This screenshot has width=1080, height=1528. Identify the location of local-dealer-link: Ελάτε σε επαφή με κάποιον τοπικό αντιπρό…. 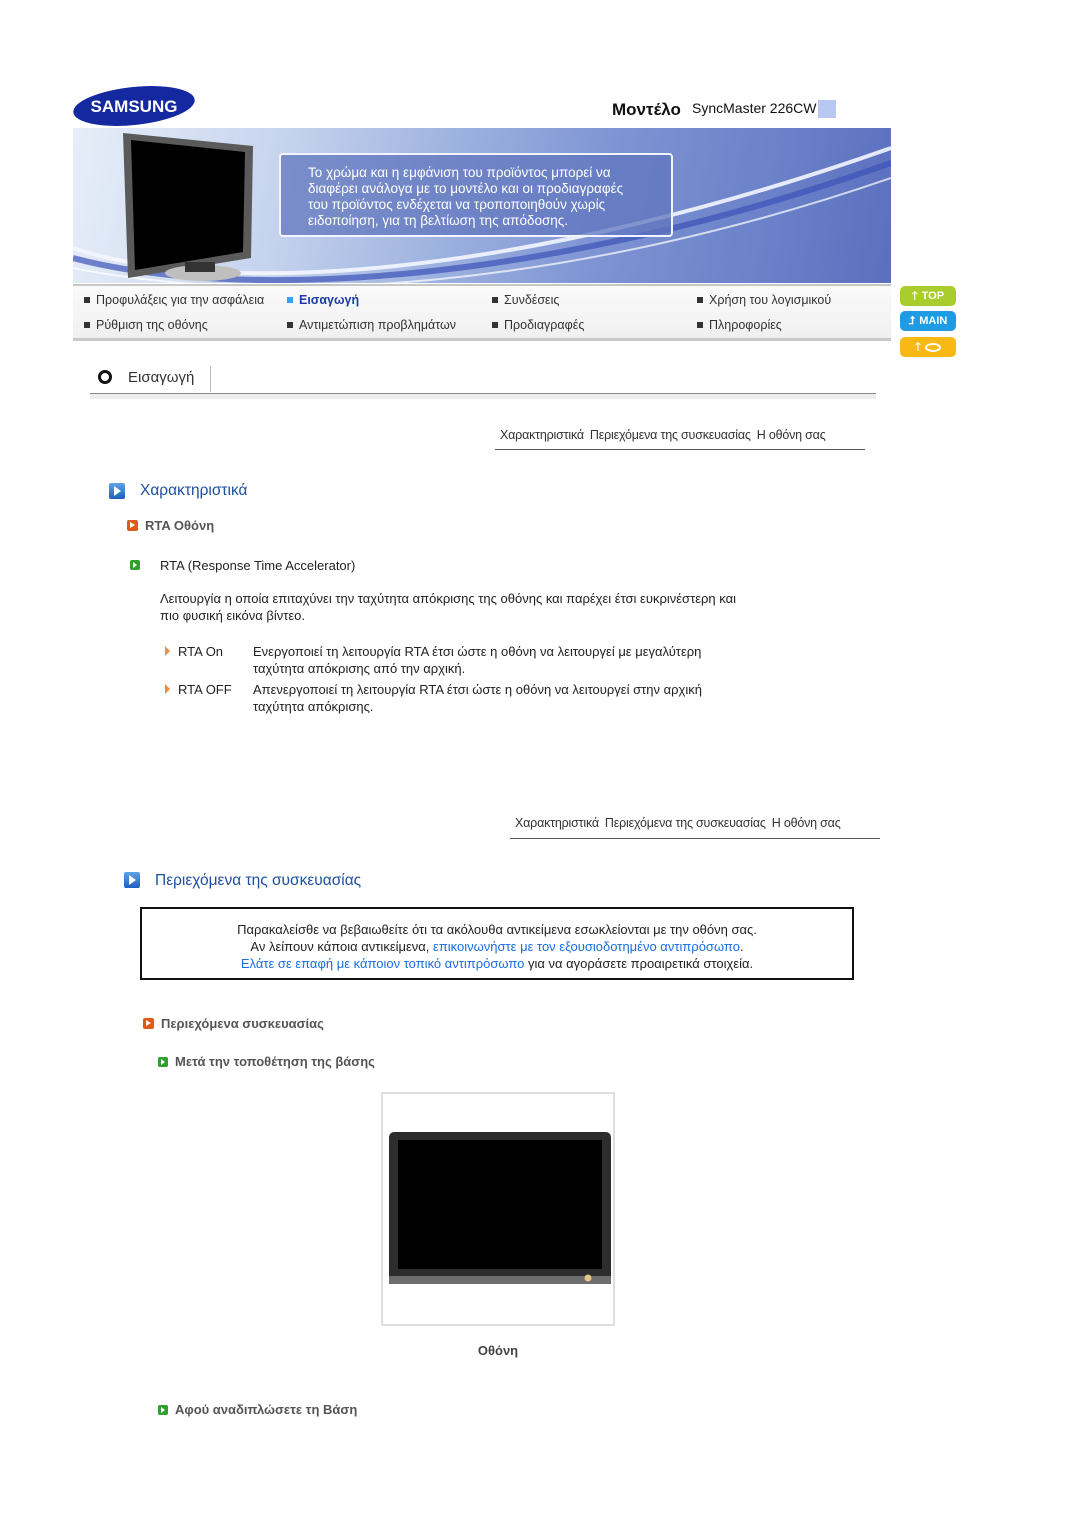
(383, 963).